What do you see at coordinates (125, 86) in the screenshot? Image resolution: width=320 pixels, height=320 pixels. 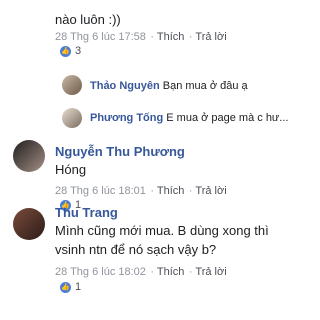 I see `commenter-name: Thảo Nguyên` at bounding box center [125, 86].